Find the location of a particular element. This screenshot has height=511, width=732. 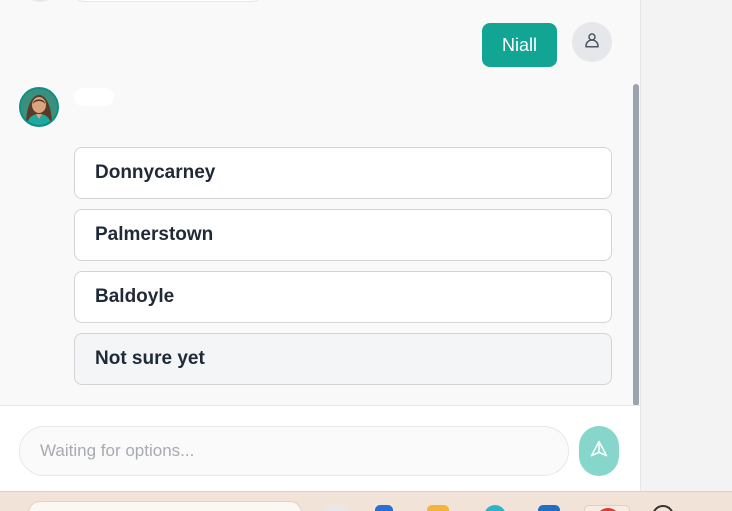

previous-message-avatar is located at coordinates (40, 1).